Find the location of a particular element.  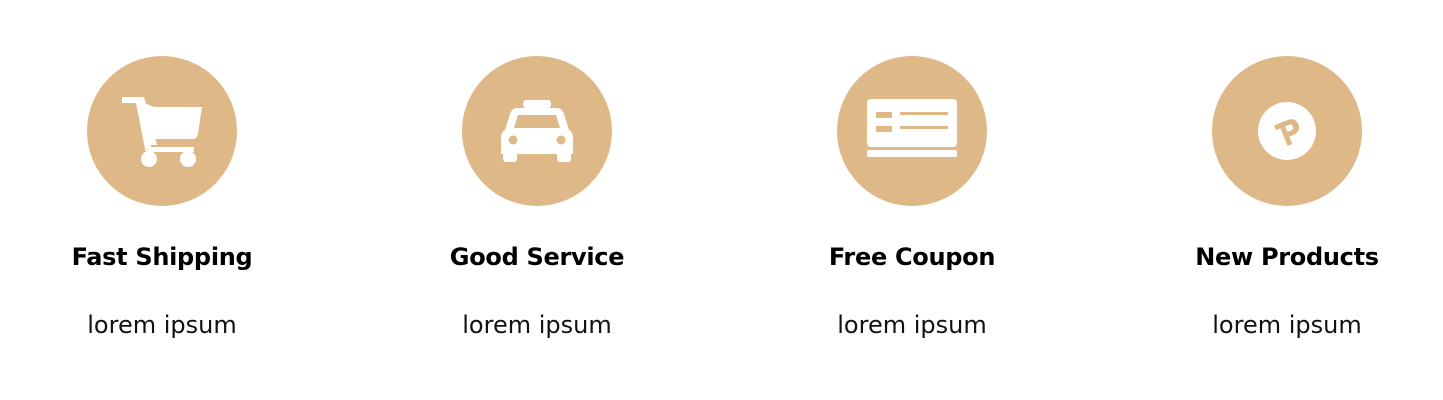

feature-title: Fast Shipping is located at coordinates (162, 257).